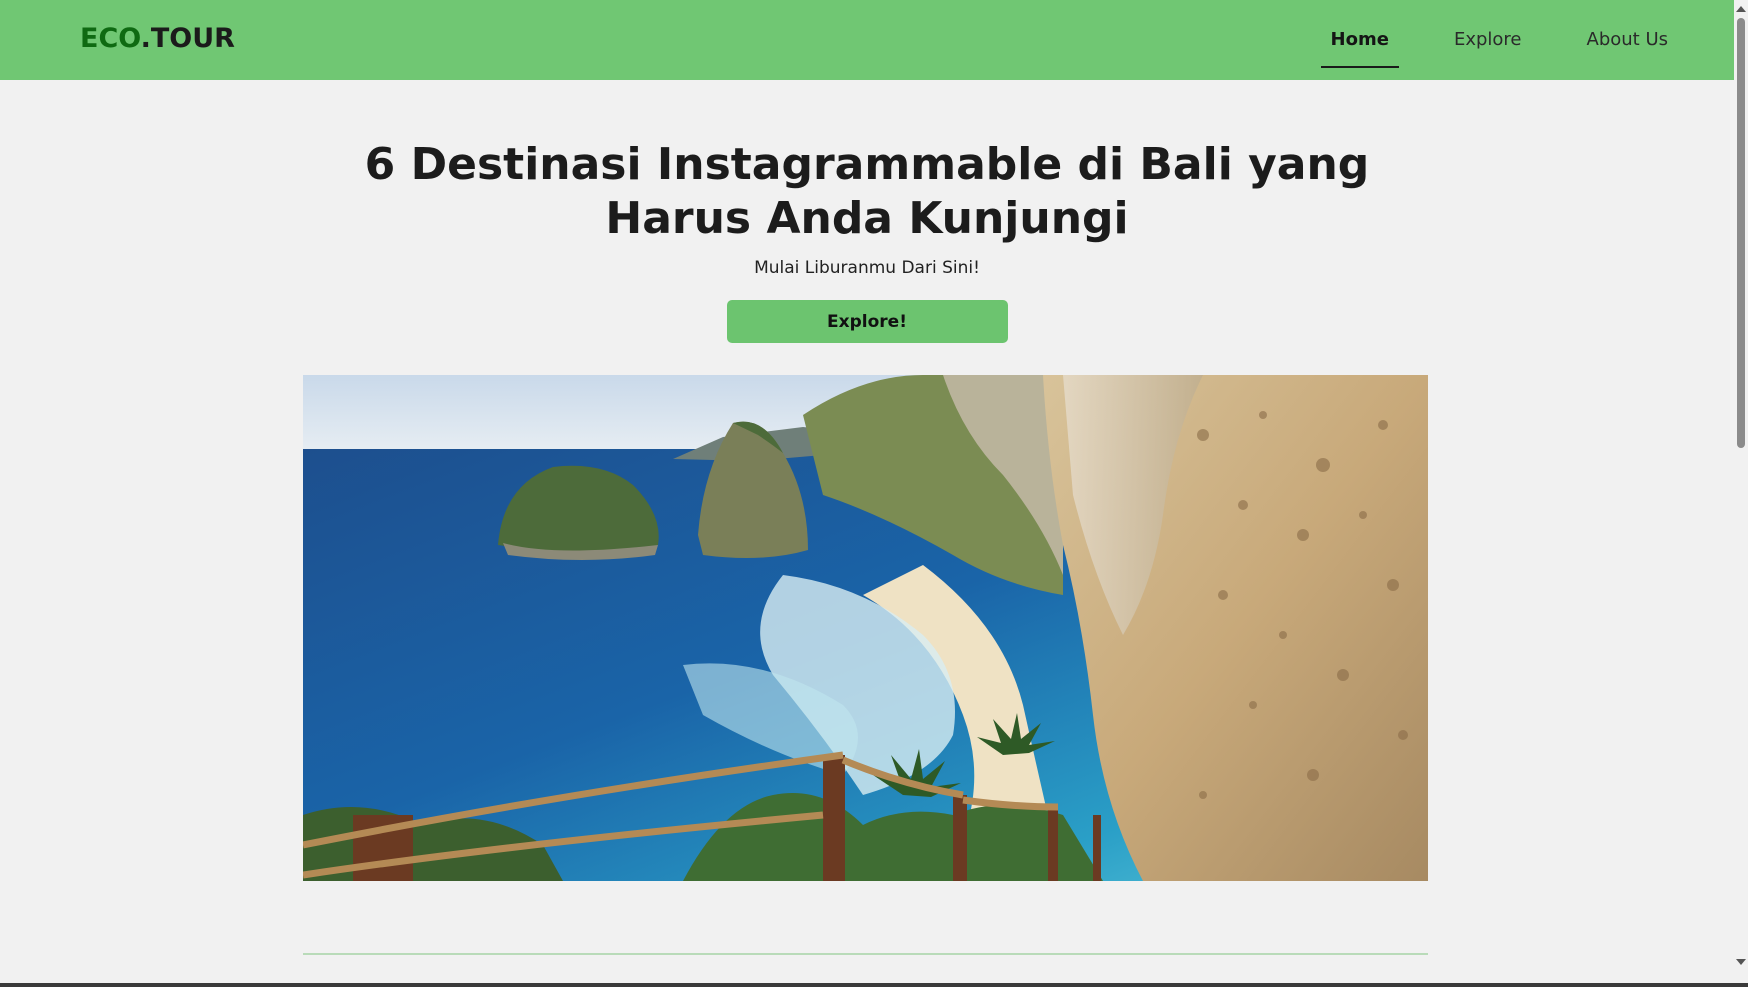 The height and width of the screenshot is (987, 1748). I want to click on brand-prefix: ECO, so click(110, 38).